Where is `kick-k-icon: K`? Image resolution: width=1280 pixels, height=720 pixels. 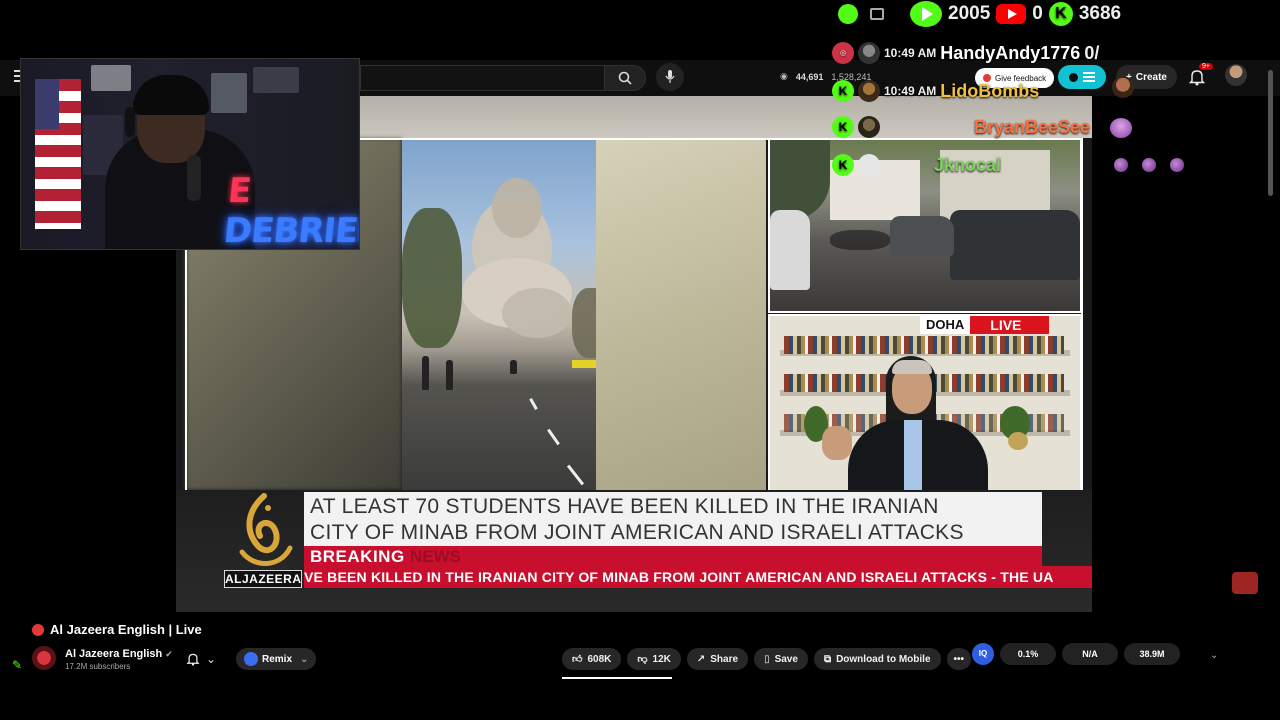
kick-k-icon: K is located at coordinates (1060, 14).